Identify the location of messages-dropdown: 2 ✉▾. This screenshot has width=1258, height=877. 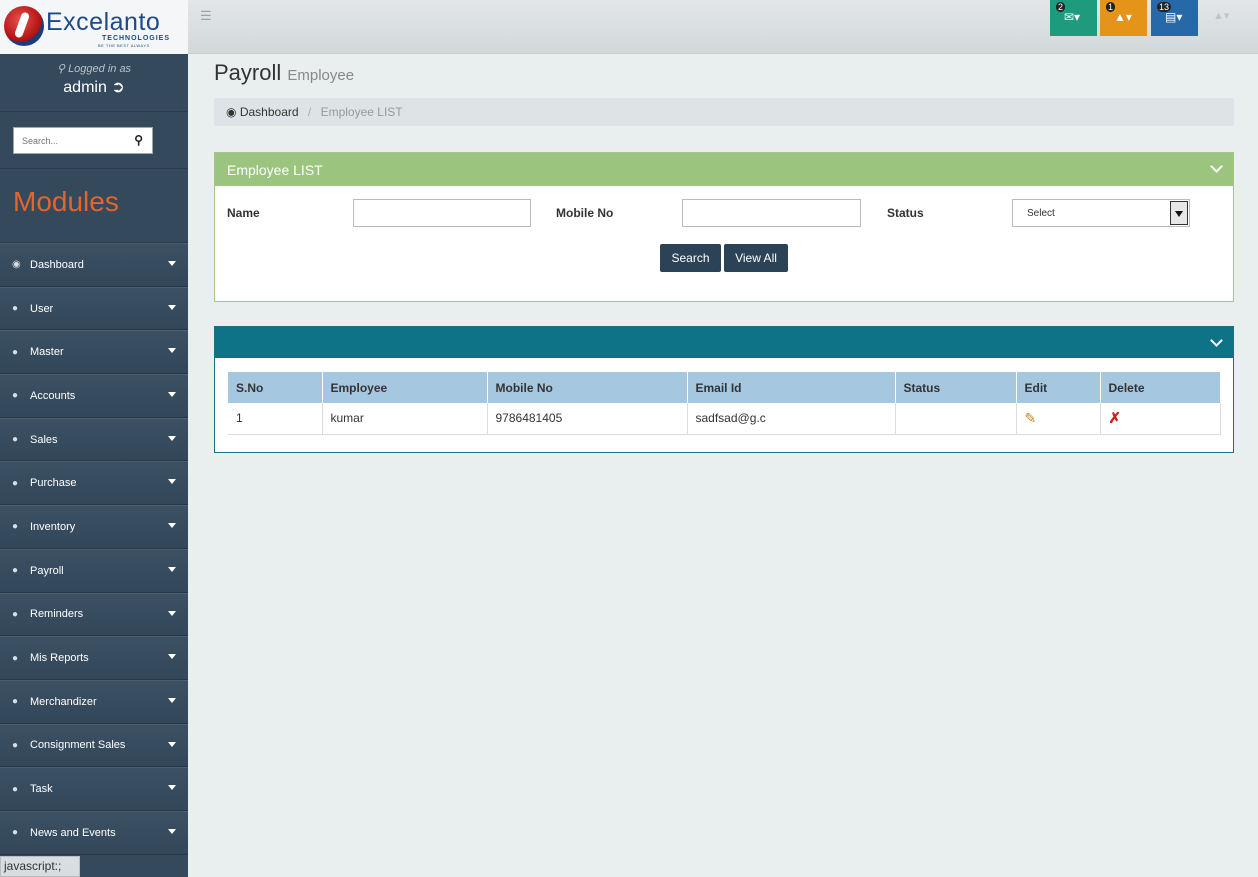
(1073, 18).